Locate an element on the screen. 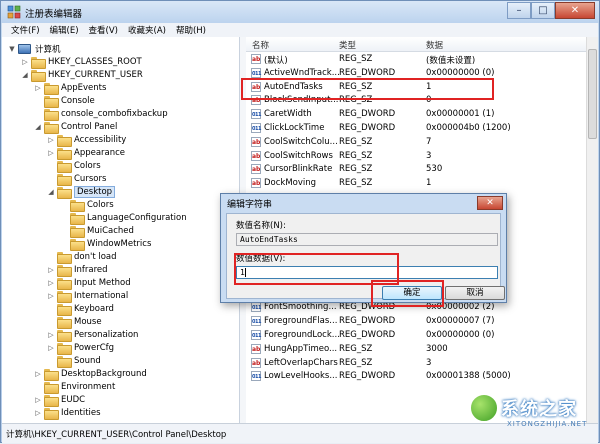 This screenshot has width=600, height=444. expand-toggle-icon: ▼ is located at coordinates (12, 49).